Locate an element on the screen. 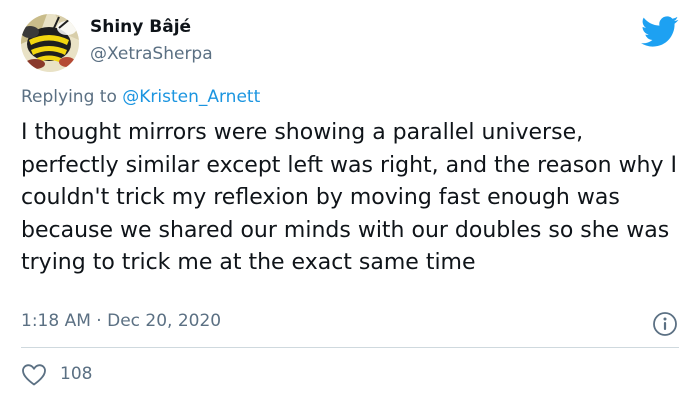 Image resolution: width=700 pixels, height=402 pixels. display-name: Shiny Bâjé is located at coordinates (140, 27).